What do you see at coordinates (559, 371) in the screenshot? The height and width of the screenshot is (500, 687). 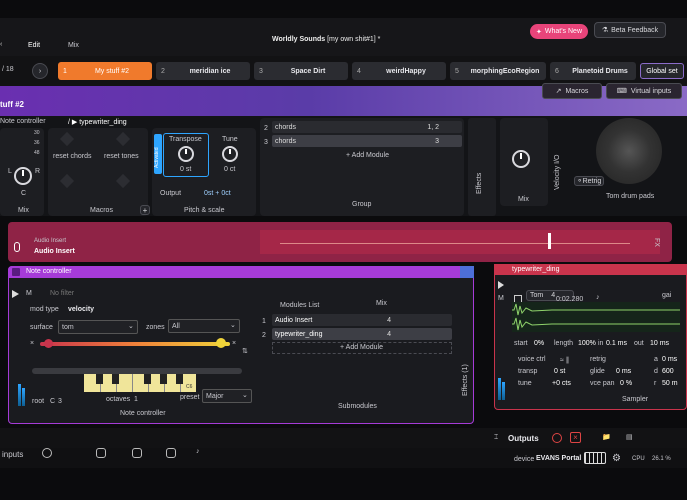 I see `transp-value: 0 st` at bounding box center [559, 371].